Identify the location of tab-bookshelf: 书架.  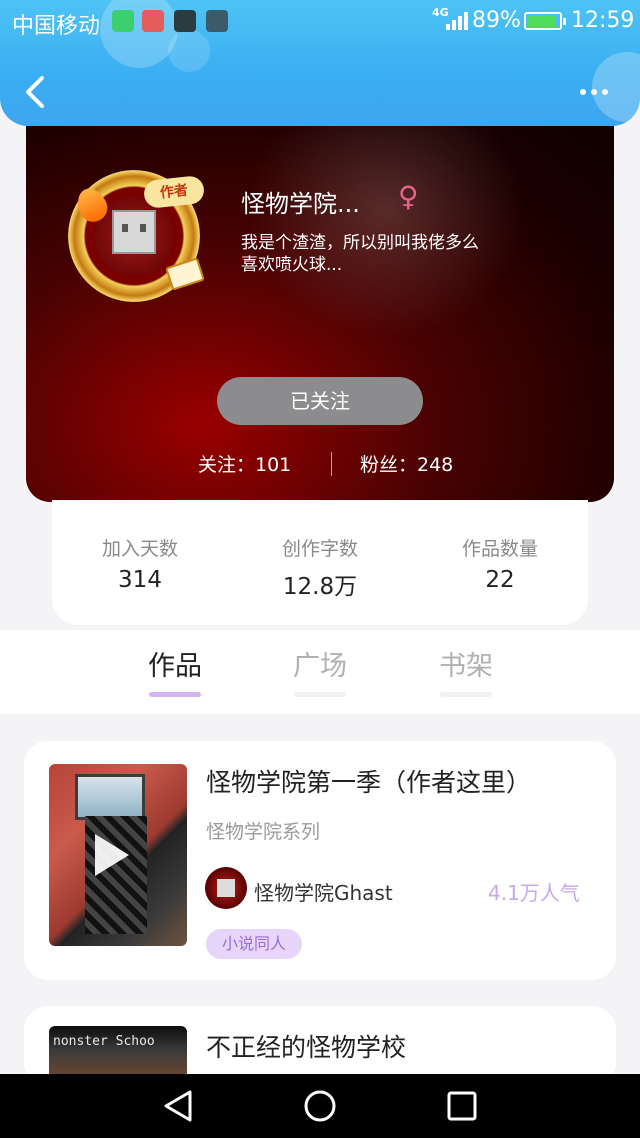
(466, 670).